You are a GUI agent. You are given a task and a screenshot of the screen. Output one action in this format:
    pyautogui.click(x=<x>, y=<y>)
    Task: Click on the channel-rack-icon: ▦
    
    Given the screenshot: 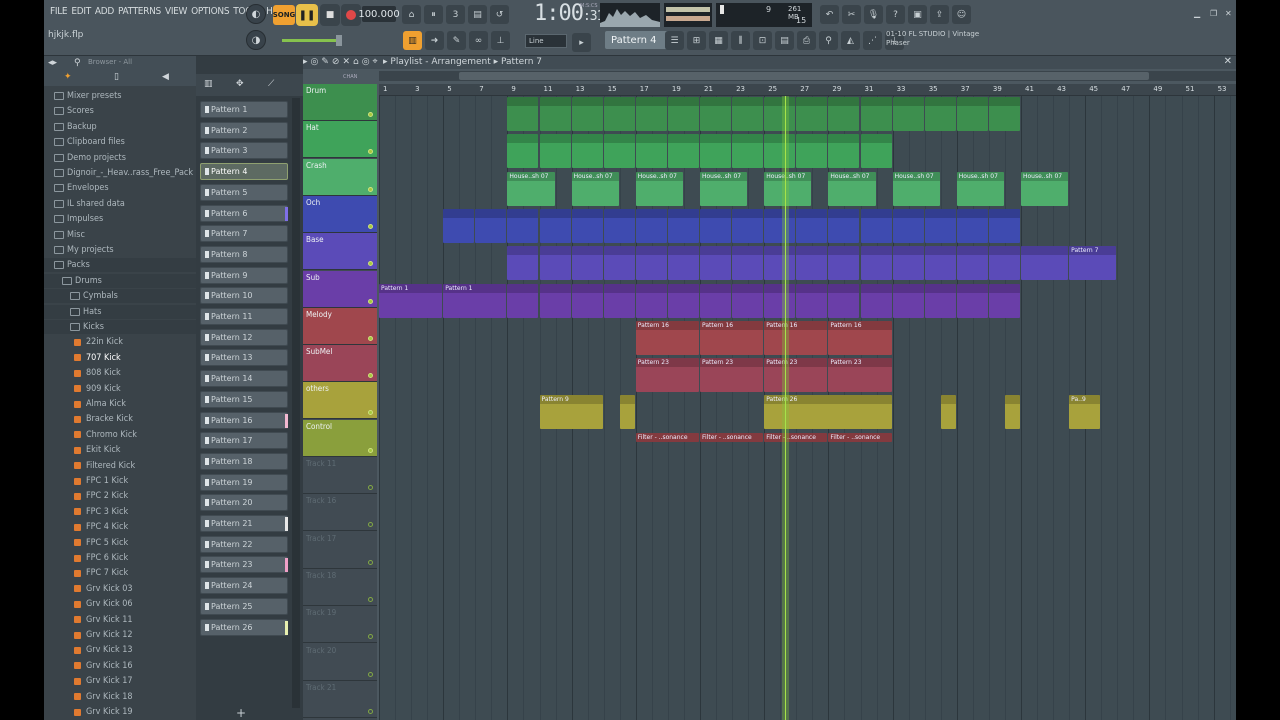 What is the action you would take?
    pyautogui.click(x=718, y=40)
    